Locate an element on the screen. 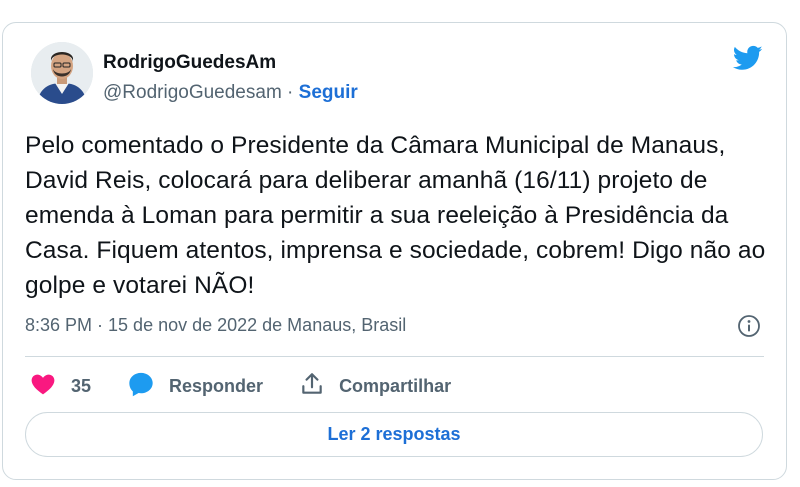  follow-link: Seguir is located at coordinates (328, 92).